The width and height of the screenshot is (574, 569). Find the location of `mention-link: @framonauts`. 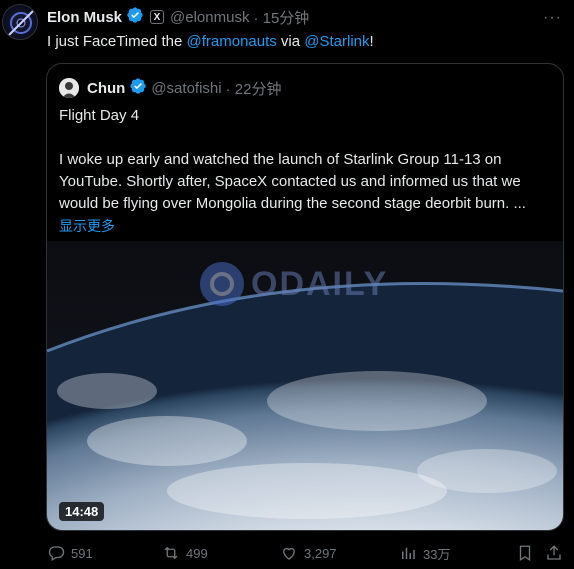

mention-link: @framonauts is located at coordinates (232, 41).